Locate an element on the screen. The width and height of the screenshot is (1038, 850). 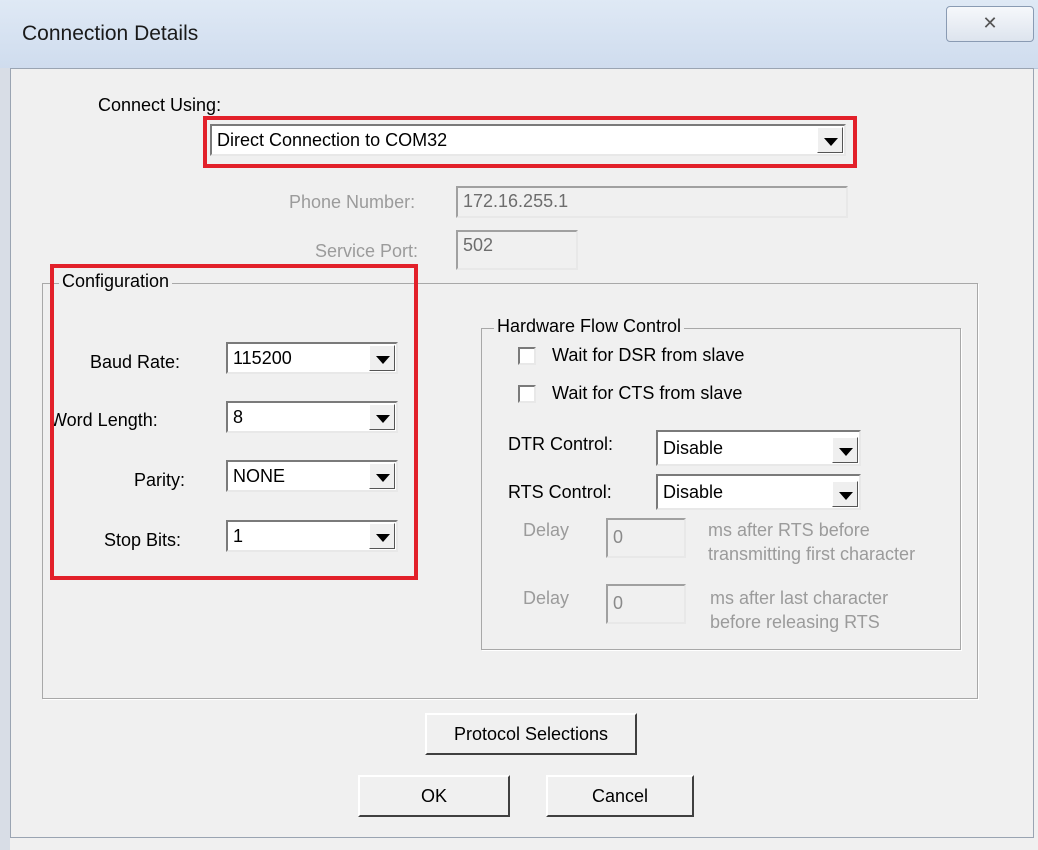
delay2-label: Delay is located at coordinates (546, 598).